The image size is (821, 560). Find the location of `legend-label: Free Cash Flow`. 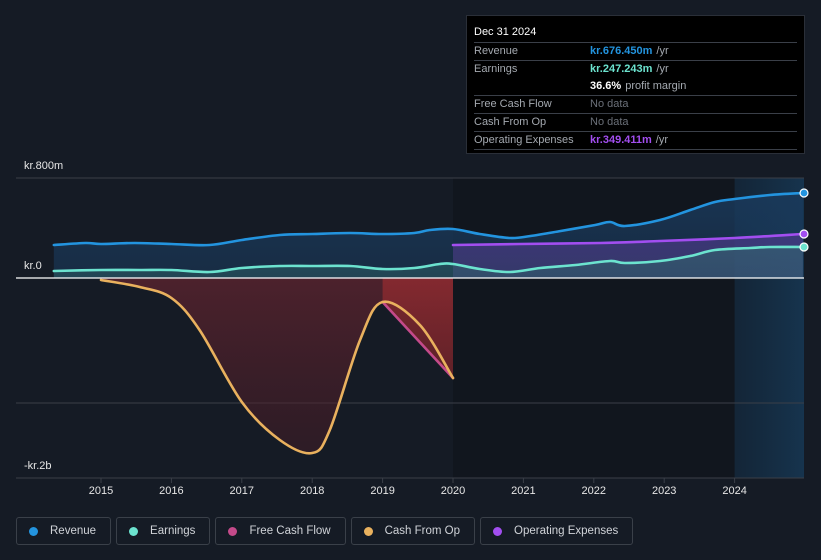

legend-label: Free Cash Flow is located at coordinates (290, 531).